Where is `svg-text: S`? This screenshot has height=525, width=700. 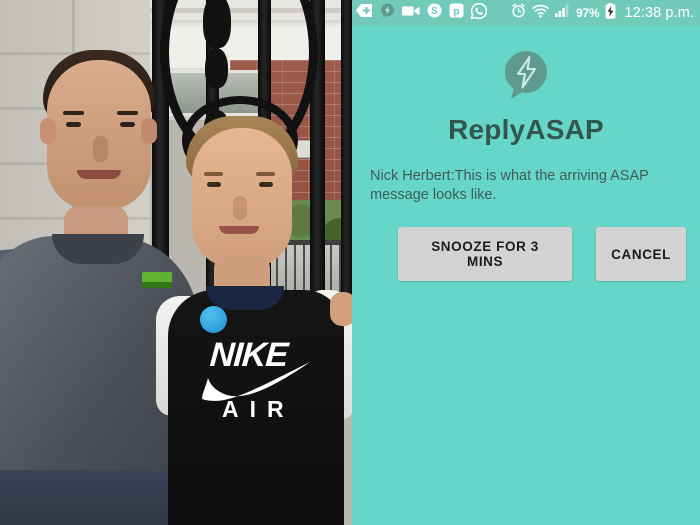 svg-text: S is located at coordinates (434, 11).